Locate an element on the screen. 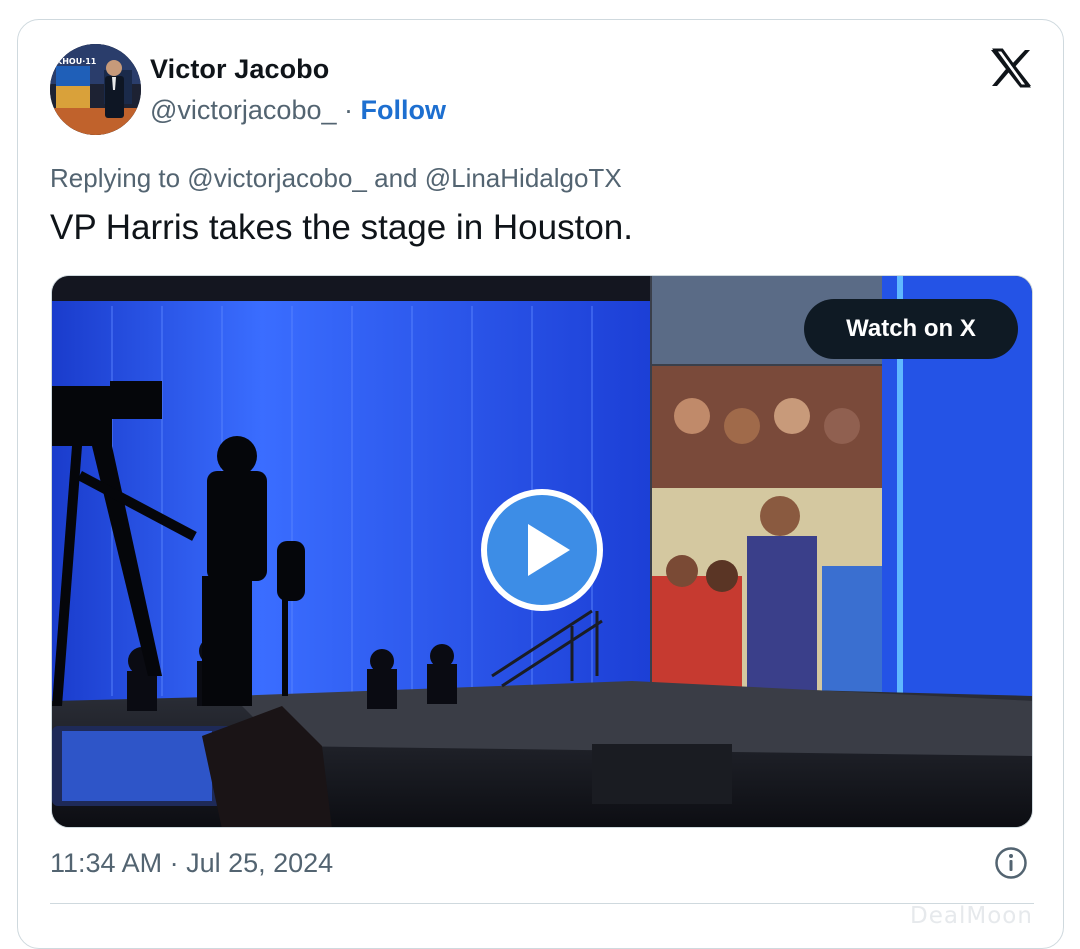 This screenshot has width=1080, height=949. author-handle-line: @victorjacobo_ · Follow is located at coordinates (298, 110).